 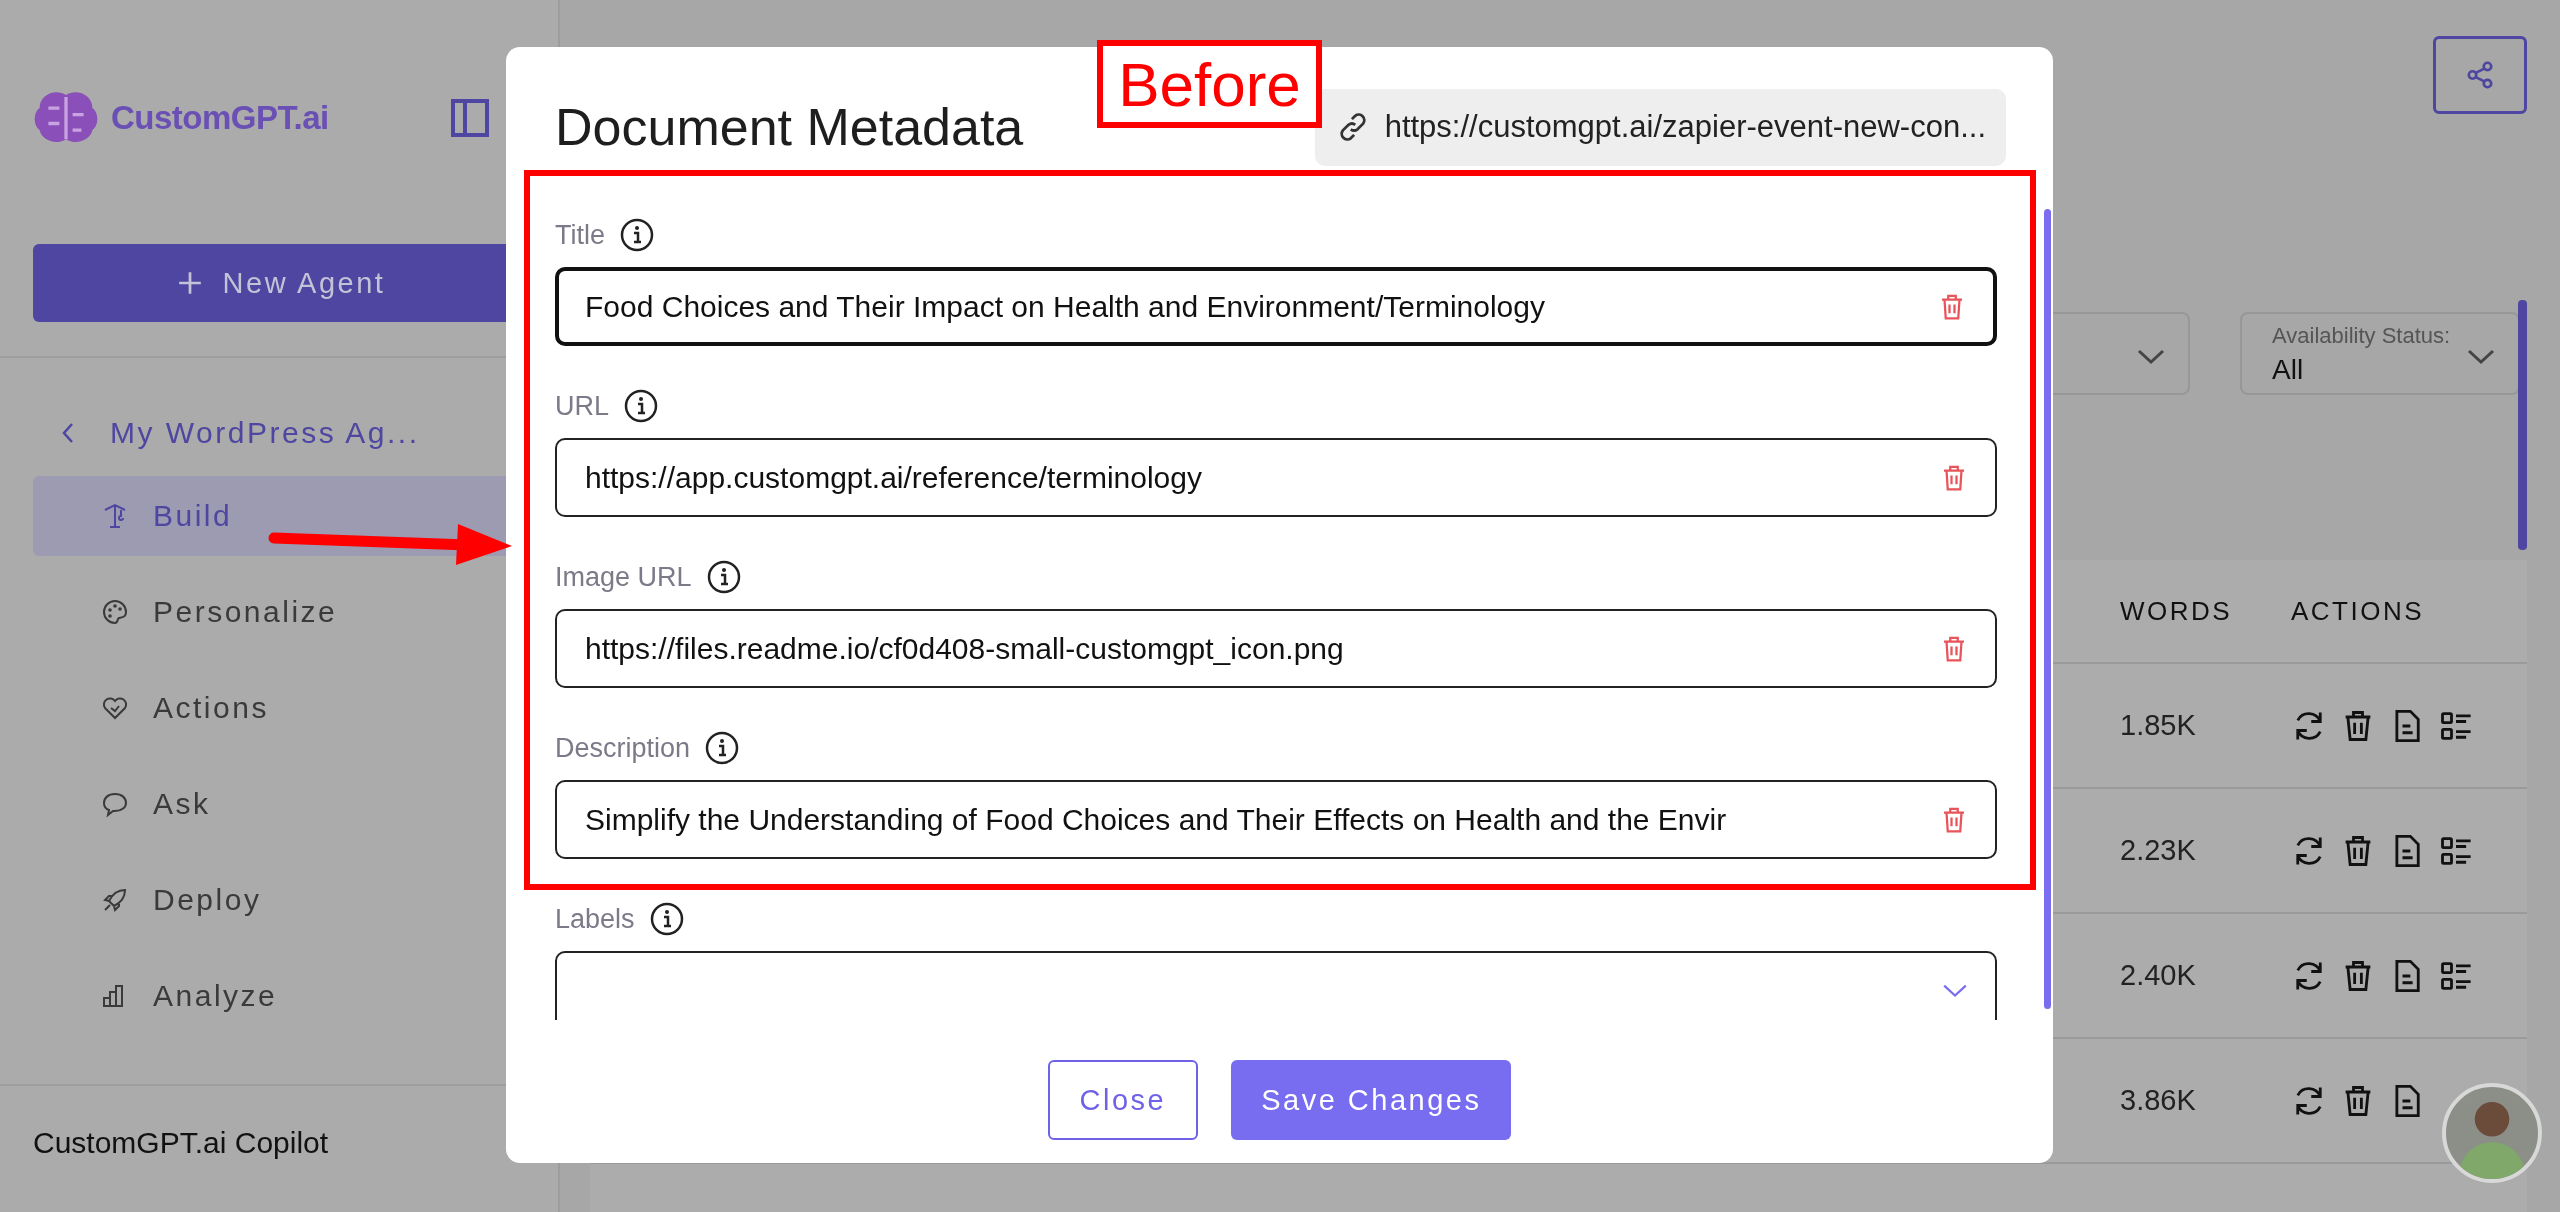 What do you see at coordinates (1276, 477) in the screenshot?
I see `text-field: https://app.customgpt.ai/reference/terminology` at bounding box center [1276, 477].